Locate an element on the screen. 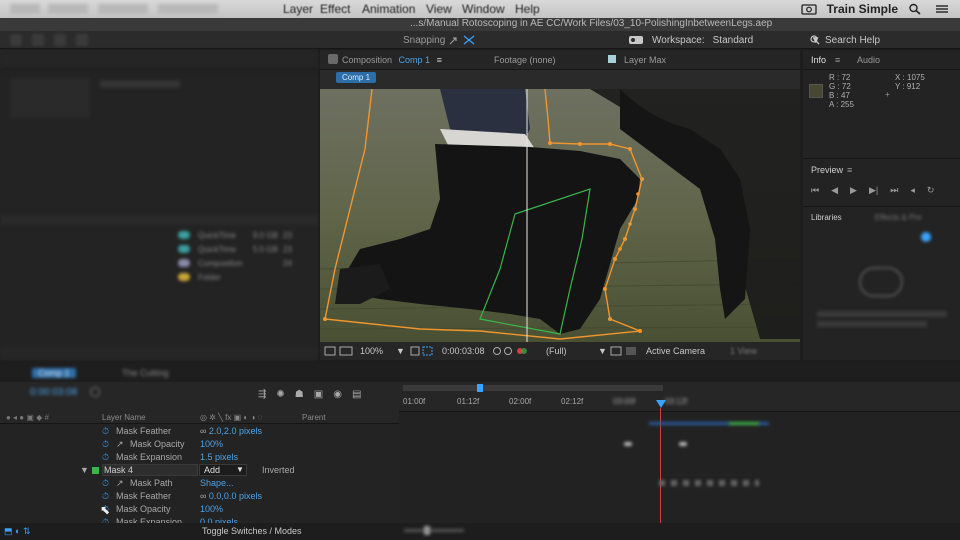 This screenshot has width=960, height=540. playhead-handle is located at coordinates (661, 404).